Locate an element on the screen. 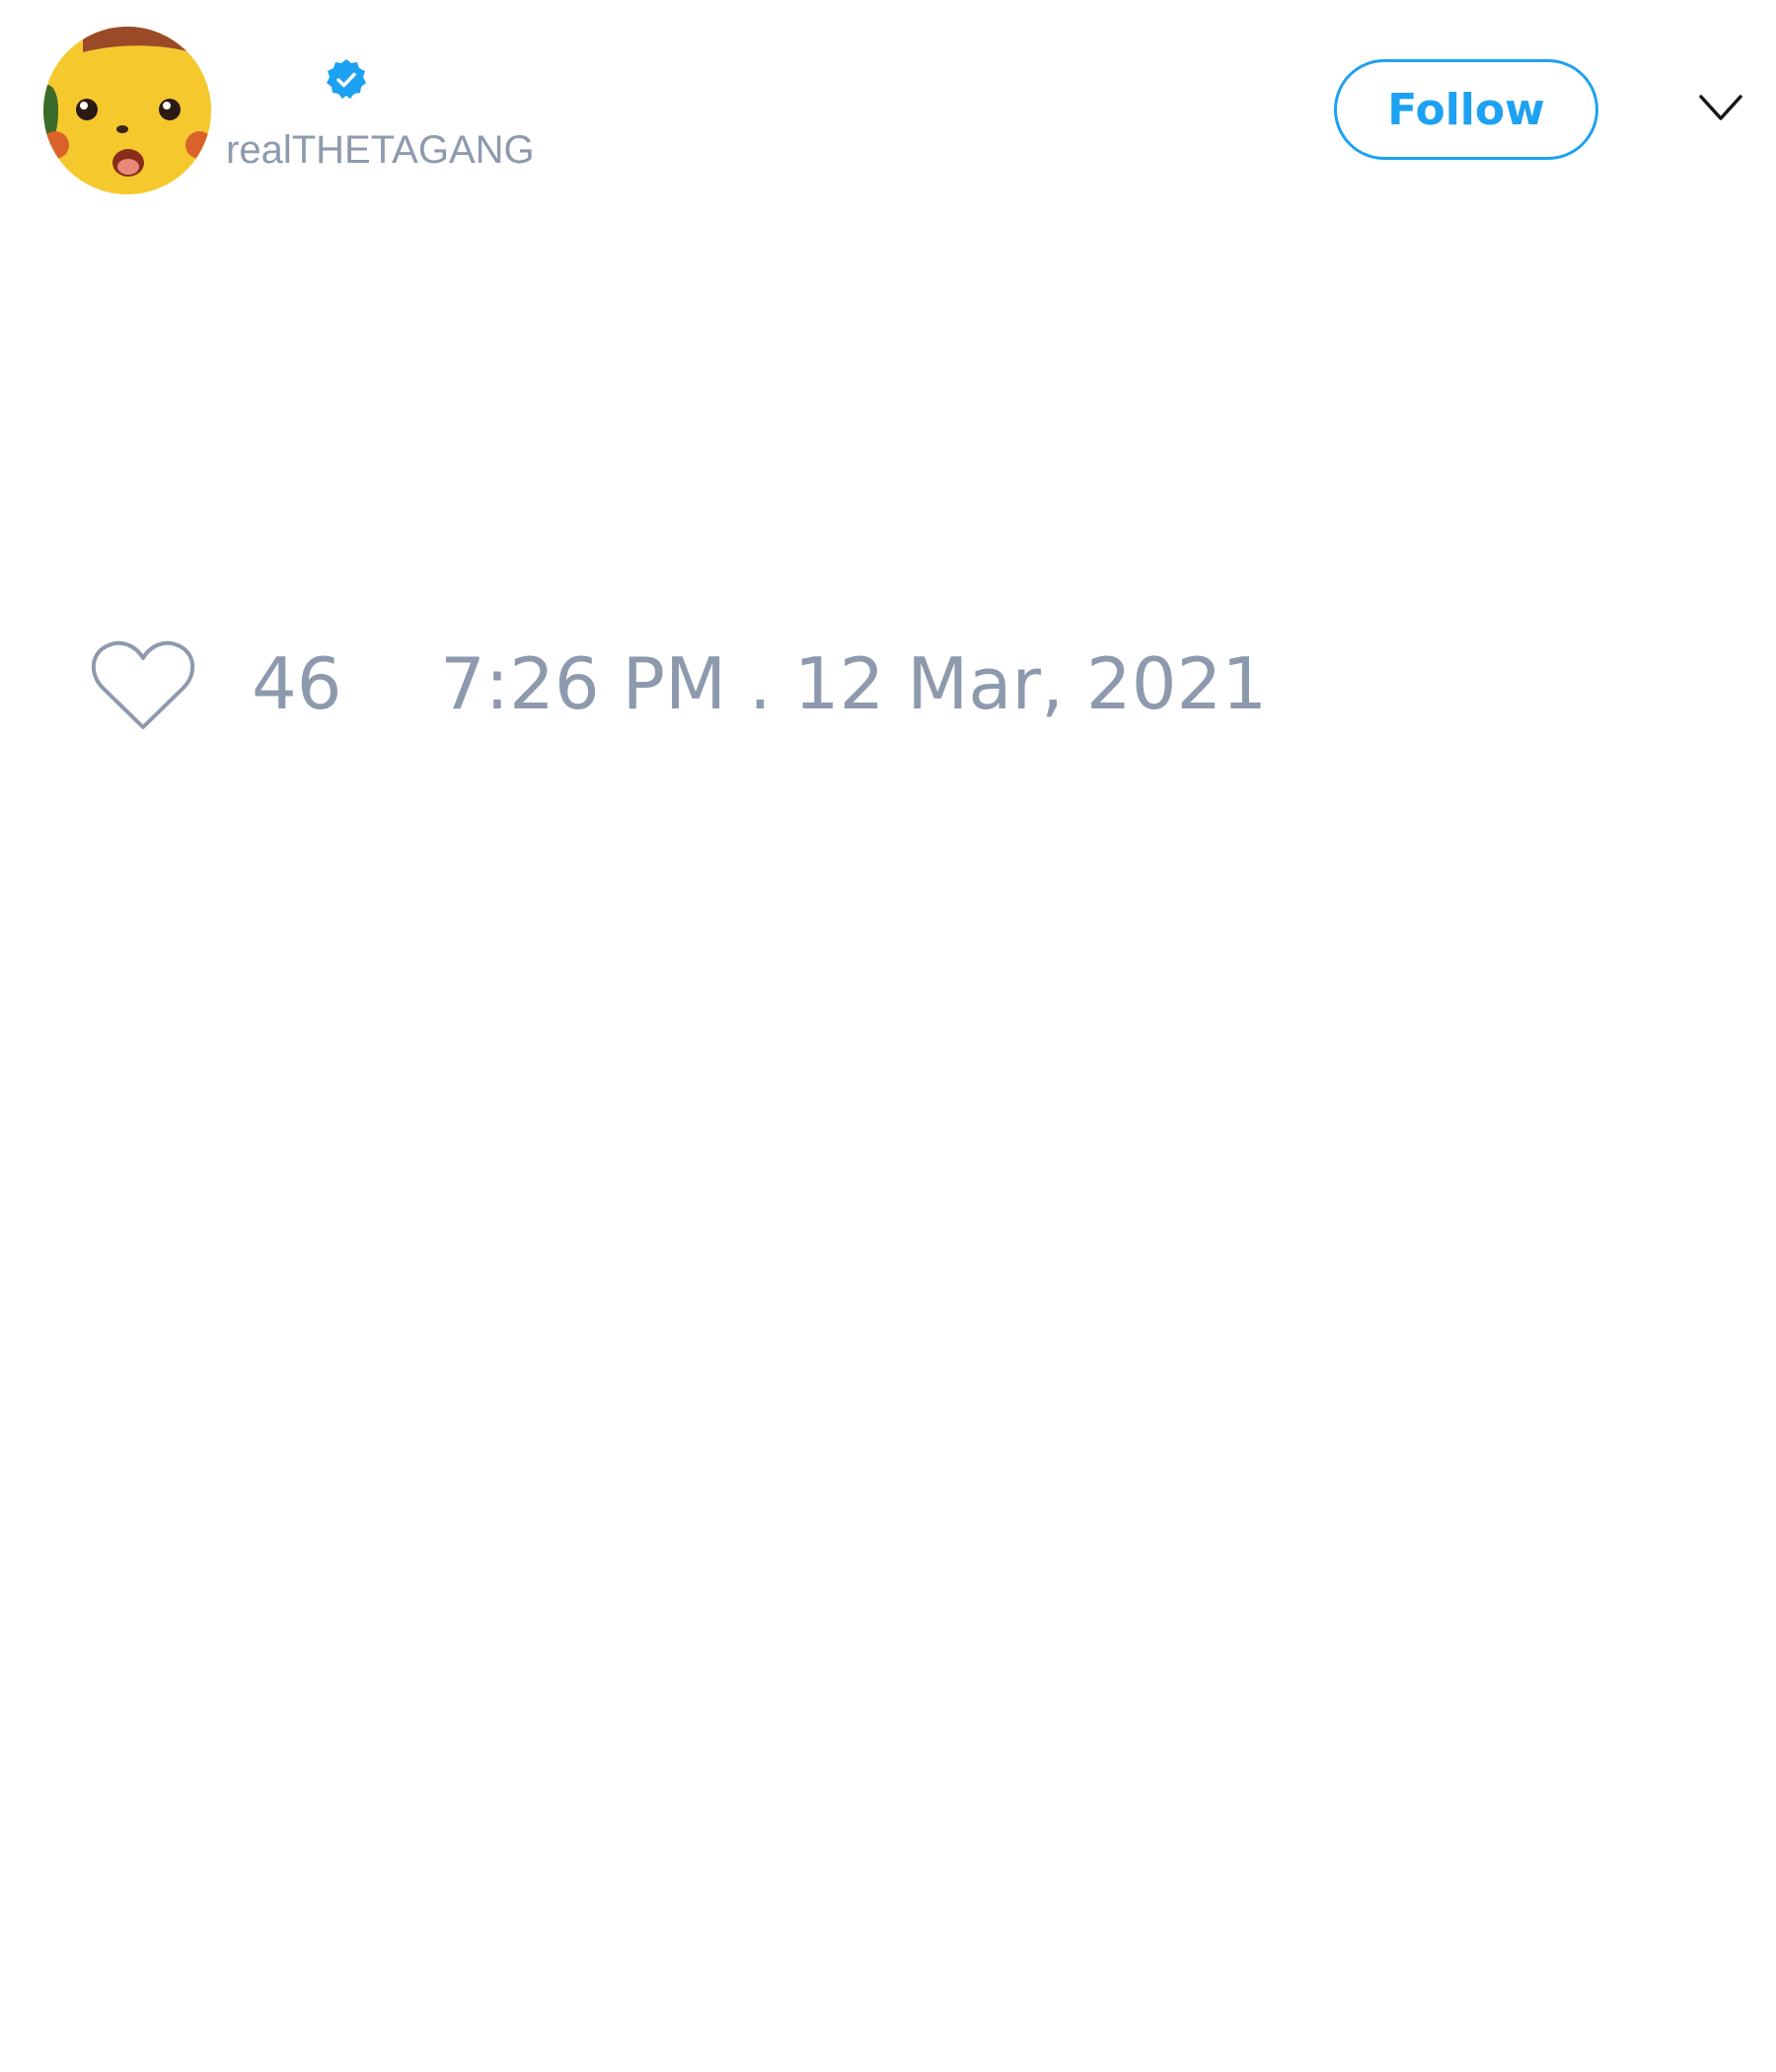  tweet-timestamp: 7:26 PM . 12 Mar, 2021 is located at coordinates (854, 684).